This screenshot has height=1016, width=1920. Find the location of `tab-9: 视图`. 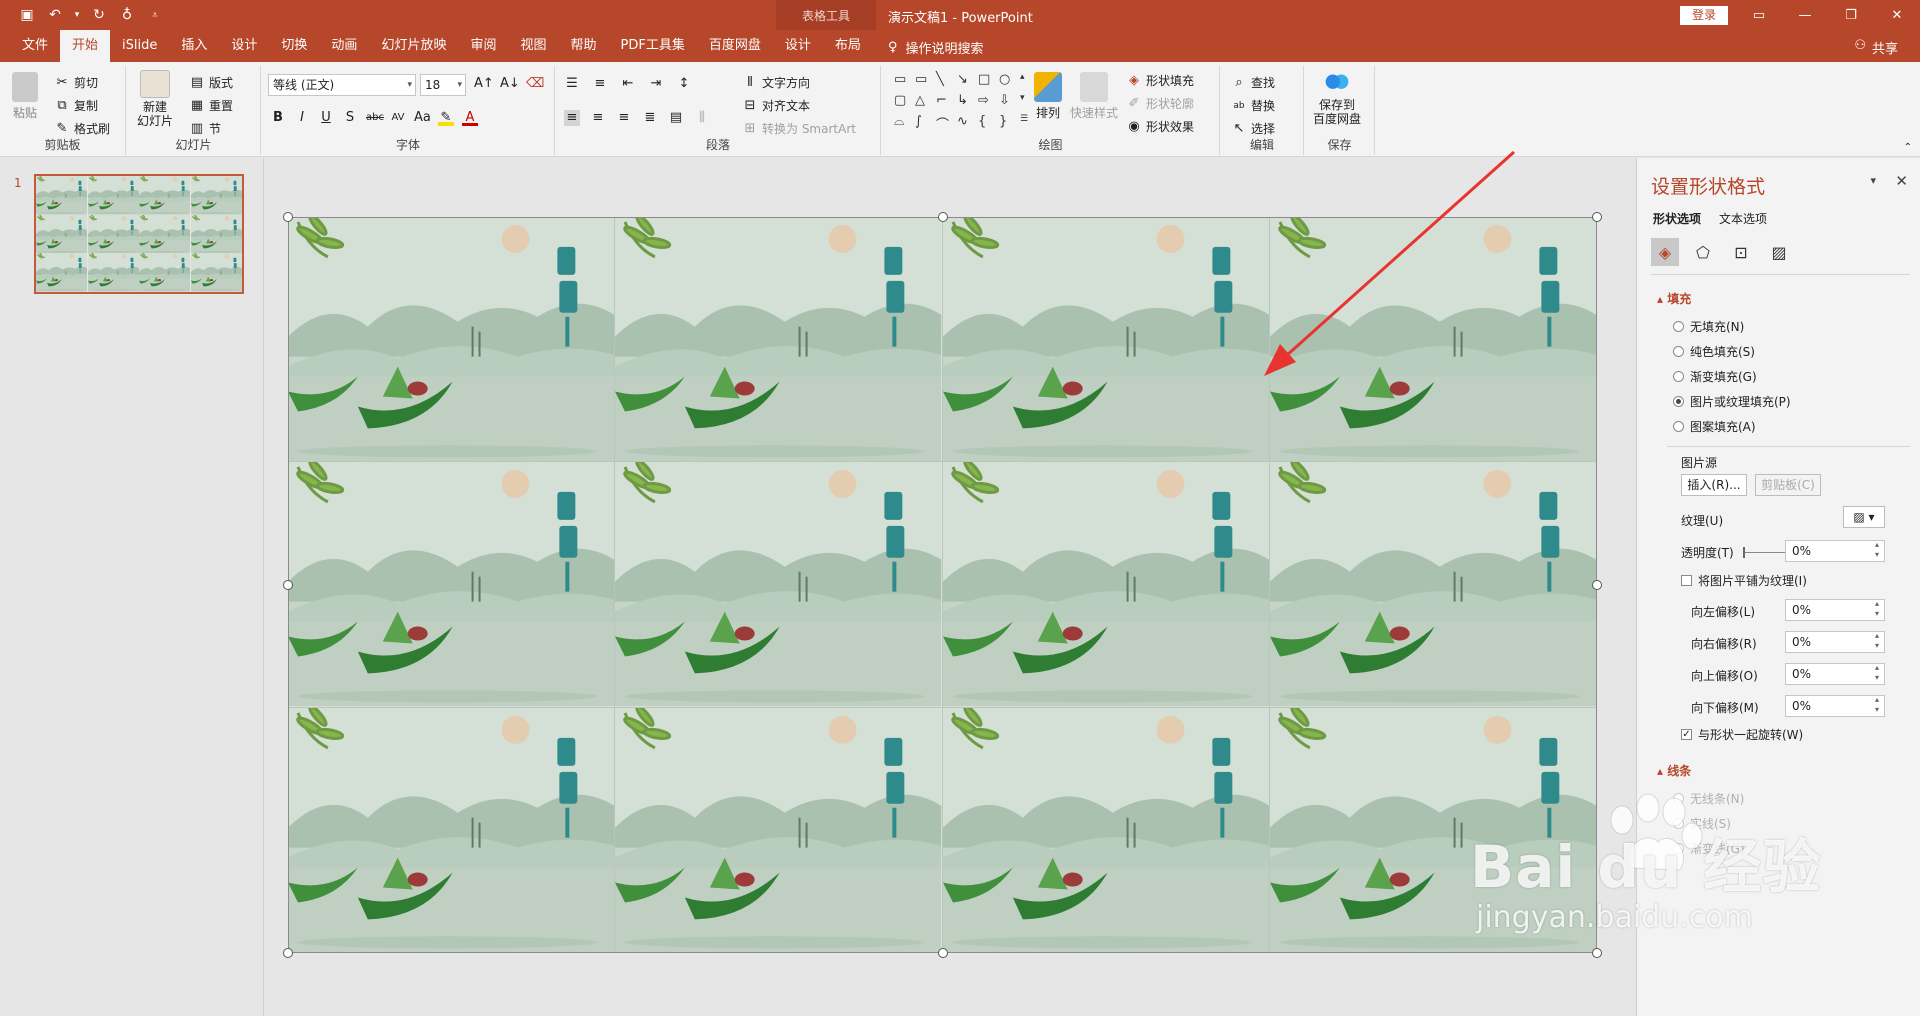

tab-9: 视图 is located at coordinates (533, 46).